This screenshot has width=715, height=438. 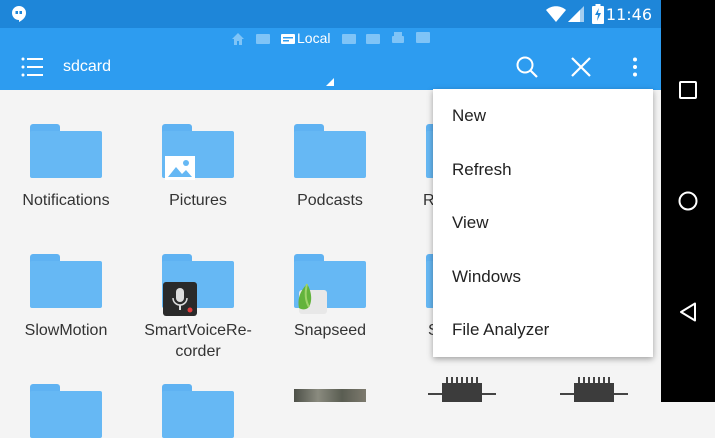 What do you see at coordinates (288, 39) in the screenshot?
I see `local-tab-icon` at bounding box center [288, 39].